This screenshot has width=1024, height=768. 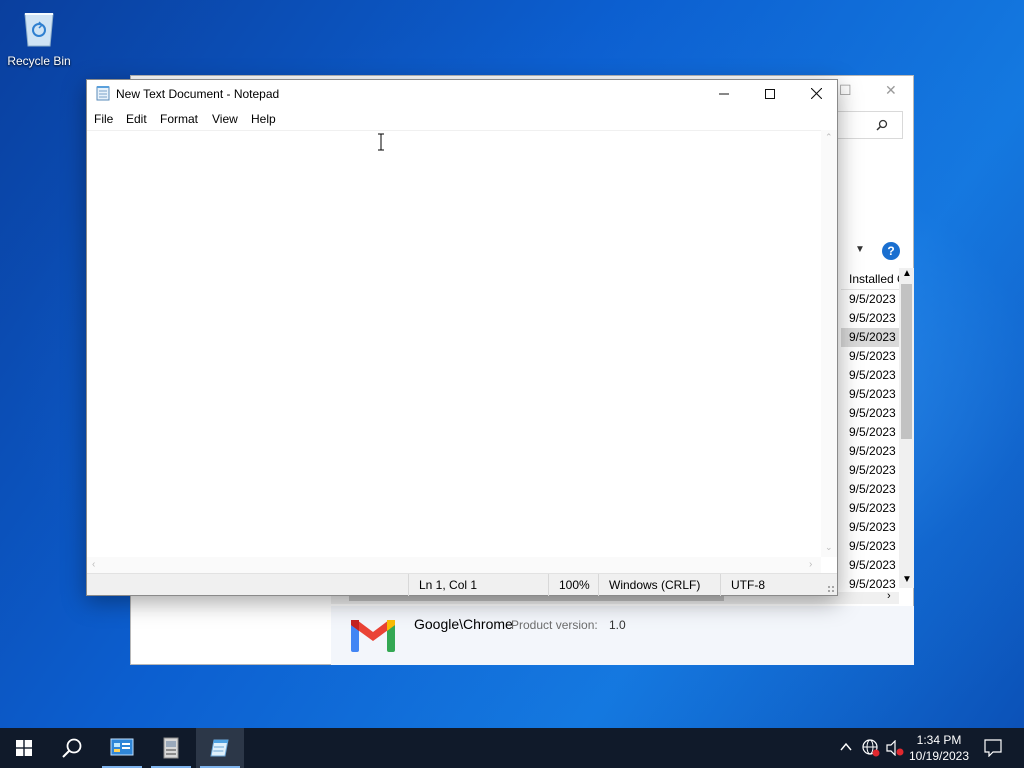 I want to click on scroll-up-icon: ⌃, so click(x=829, y=137).